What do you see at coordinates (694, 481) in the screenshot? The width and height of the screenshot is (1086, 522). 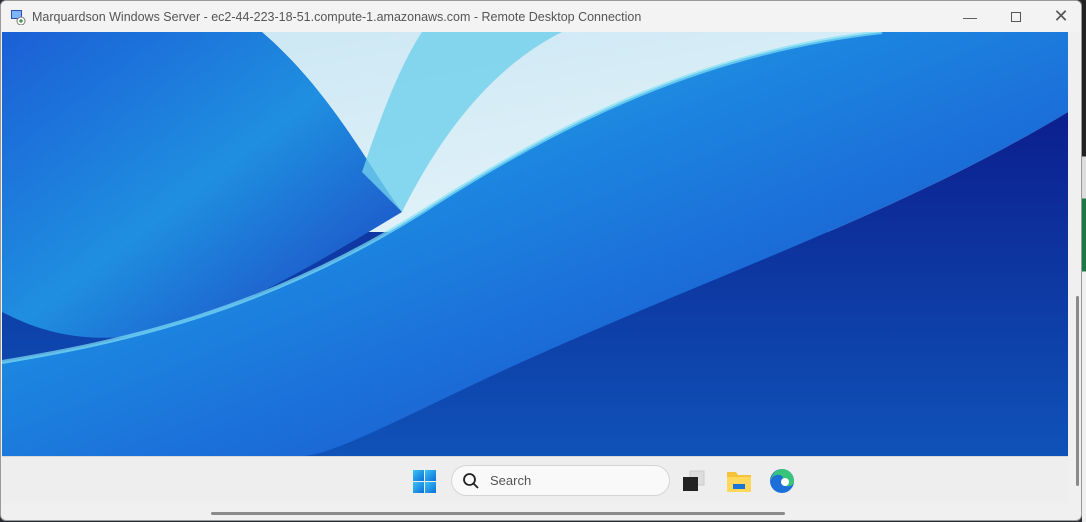 I see `task-view-icon` at bounding box center [694, 481].